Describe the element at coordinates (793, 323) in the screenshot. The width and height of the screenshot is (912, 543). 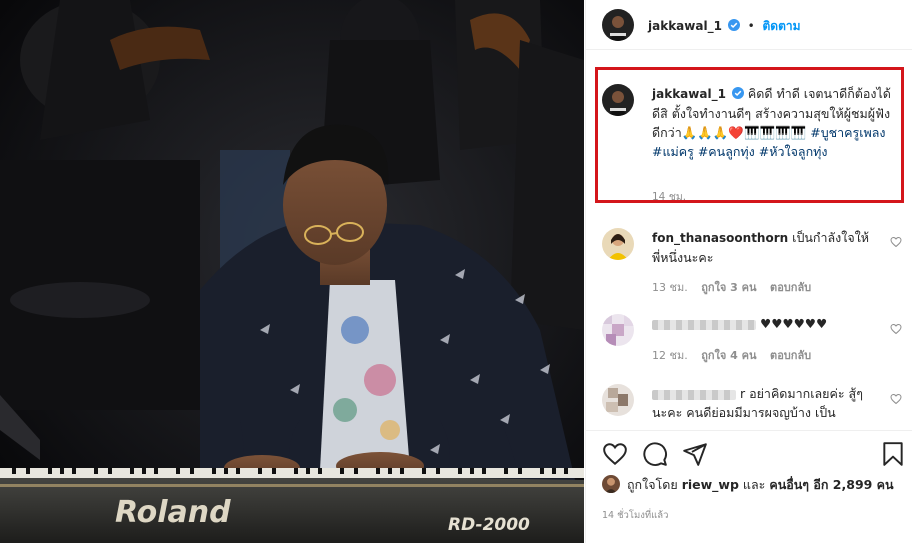
I see `comment-body: ♥♥♥♥♥♥` at that location.